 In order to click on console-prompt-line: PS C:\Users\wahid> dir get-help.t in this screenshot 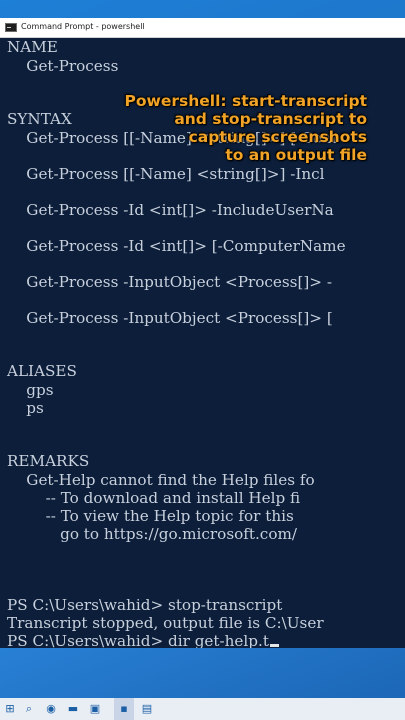, I will do `click(143, 640)`.